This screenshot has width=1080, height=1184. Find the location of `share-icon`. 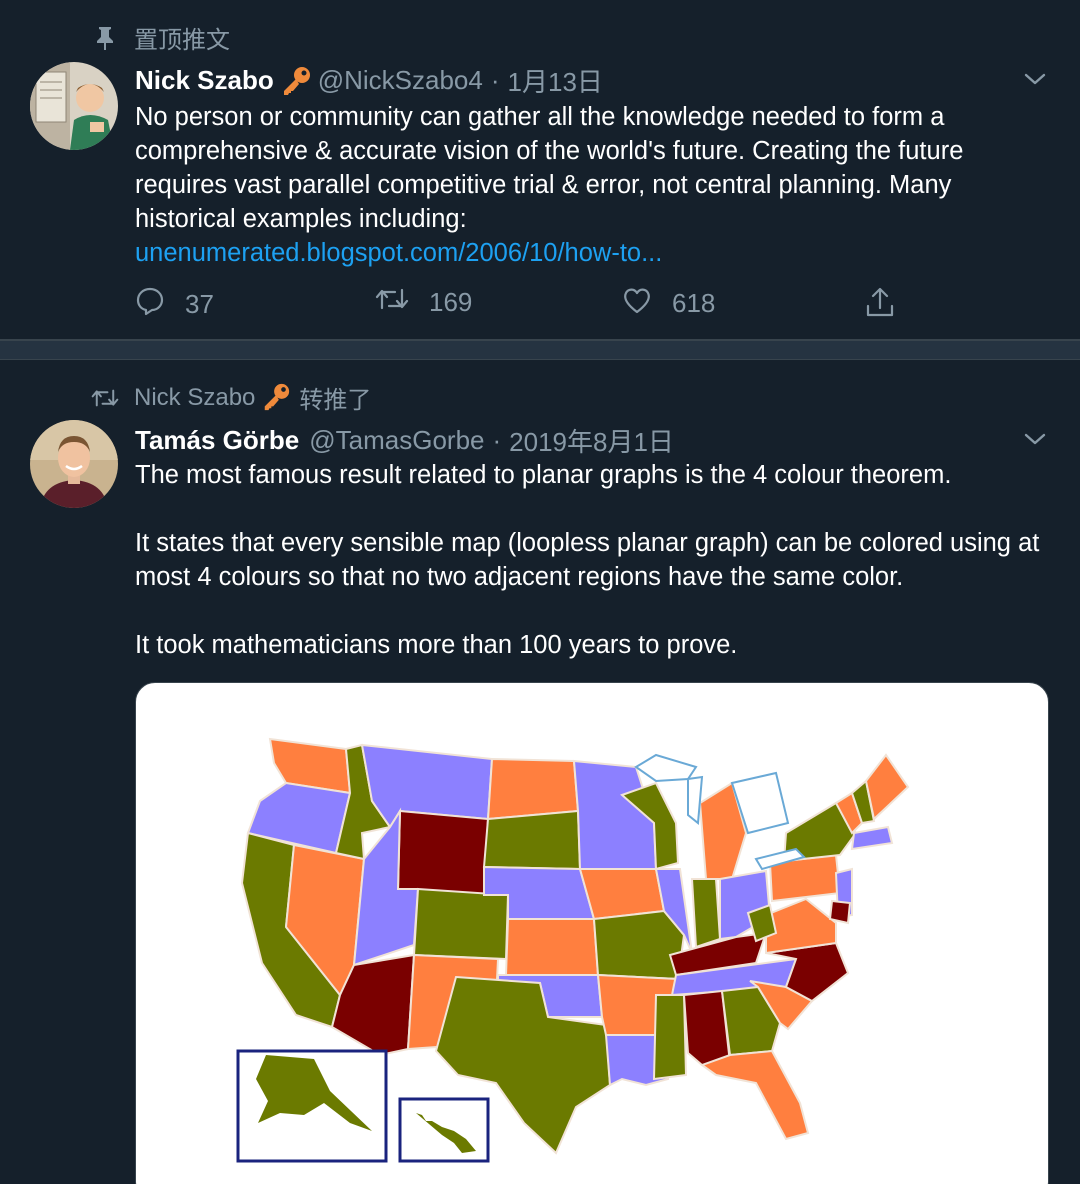

share-icon is located at coordinates (890, 305).